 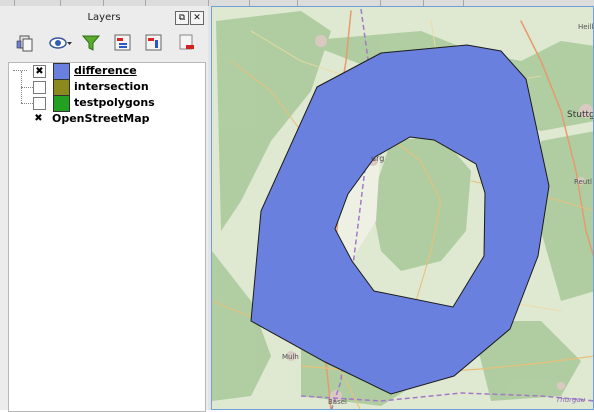 I want to click on map-label-mulhouse: Mulh, so click(x=290, y=357).